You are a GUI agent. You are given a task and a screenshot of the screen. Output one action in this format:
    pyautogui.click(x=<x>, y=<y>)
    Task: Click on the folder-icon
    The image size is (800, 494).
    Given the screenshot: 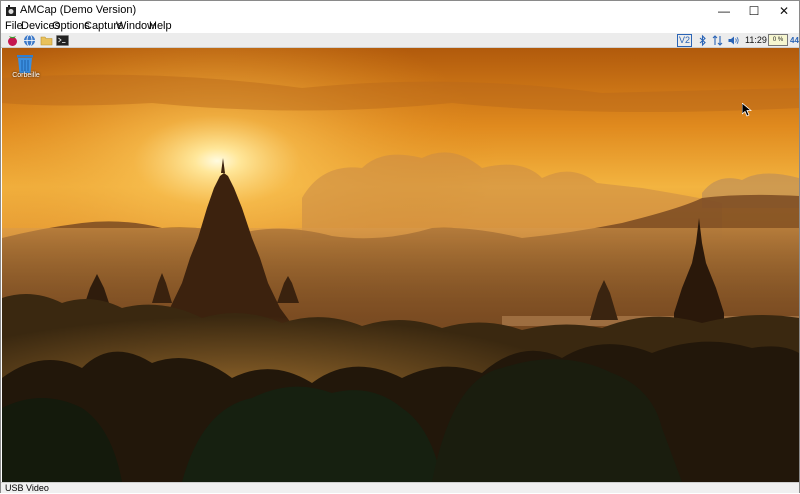 What is the action you would take?
    pyautogui.click(x=46, y=40)
    